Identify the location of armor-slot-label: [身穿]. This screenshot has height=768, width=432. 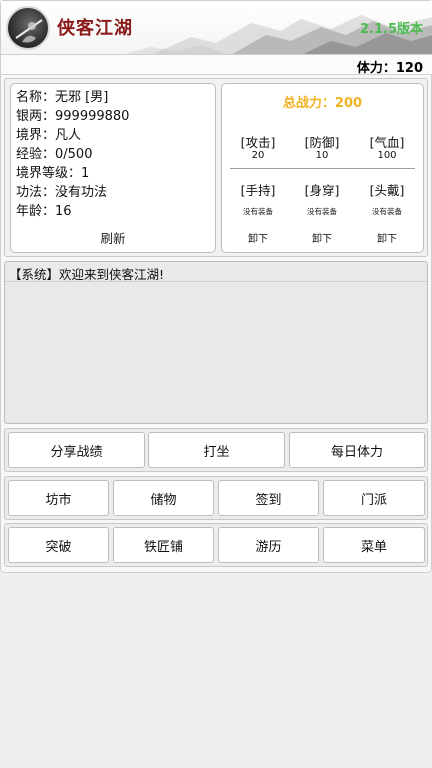
(322, 190).